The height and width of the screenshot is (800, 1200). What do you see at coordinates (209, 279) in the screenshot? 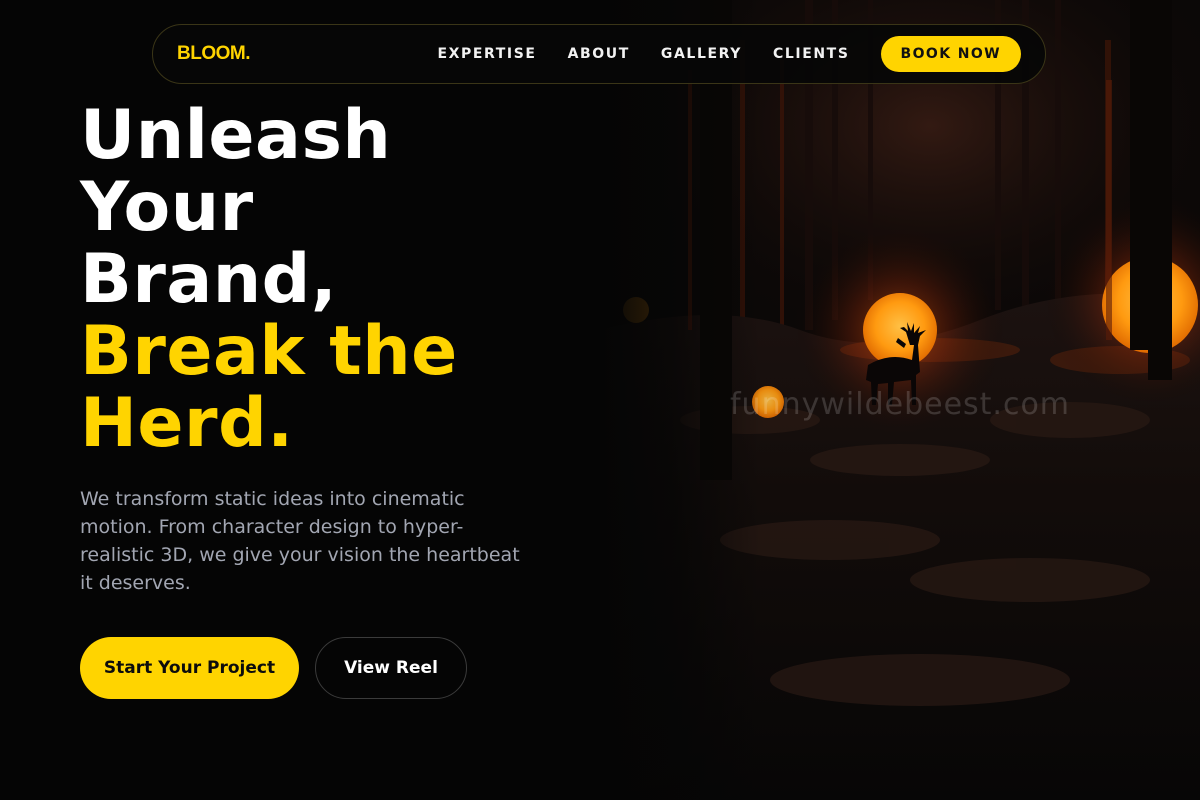
I see `headline-line: Brand,` at bounding box center [209, 279].